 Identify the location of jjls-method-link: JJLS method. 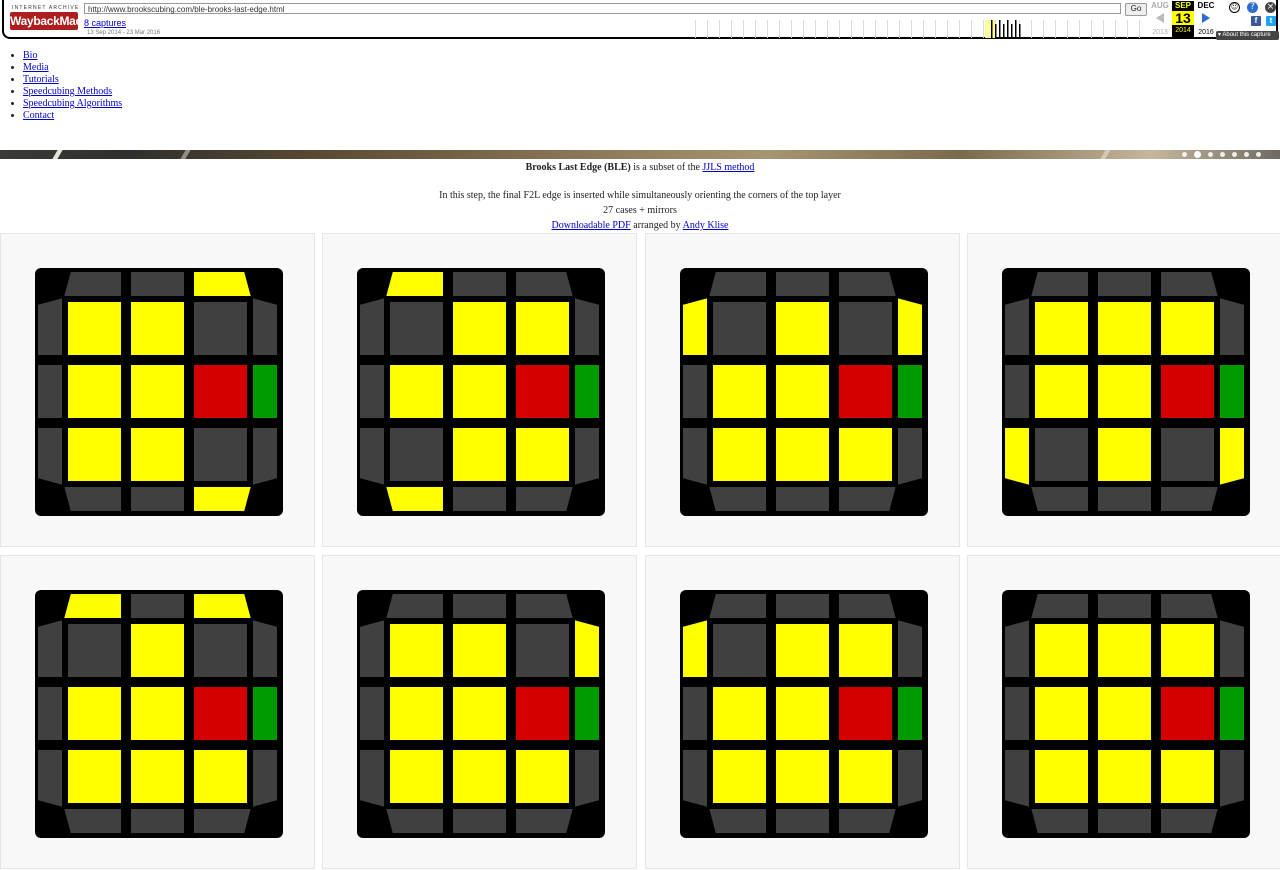
(728, 167).